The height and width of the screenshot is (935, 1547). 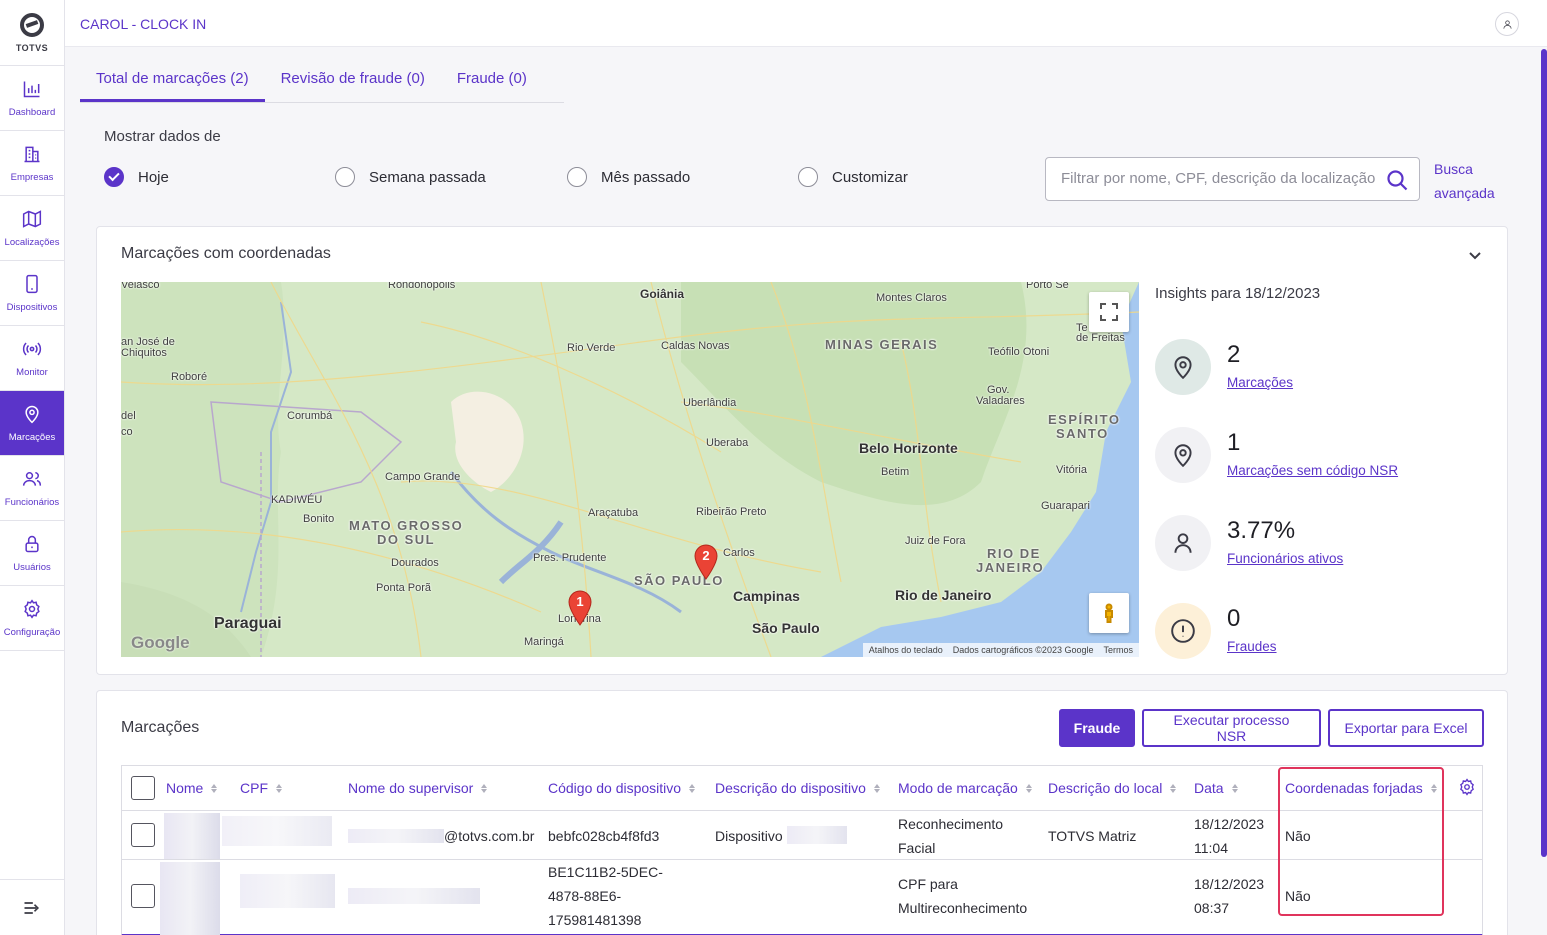 I want to click on column-header-label: Descrição do dispositivo, so click(x=790, y=788).